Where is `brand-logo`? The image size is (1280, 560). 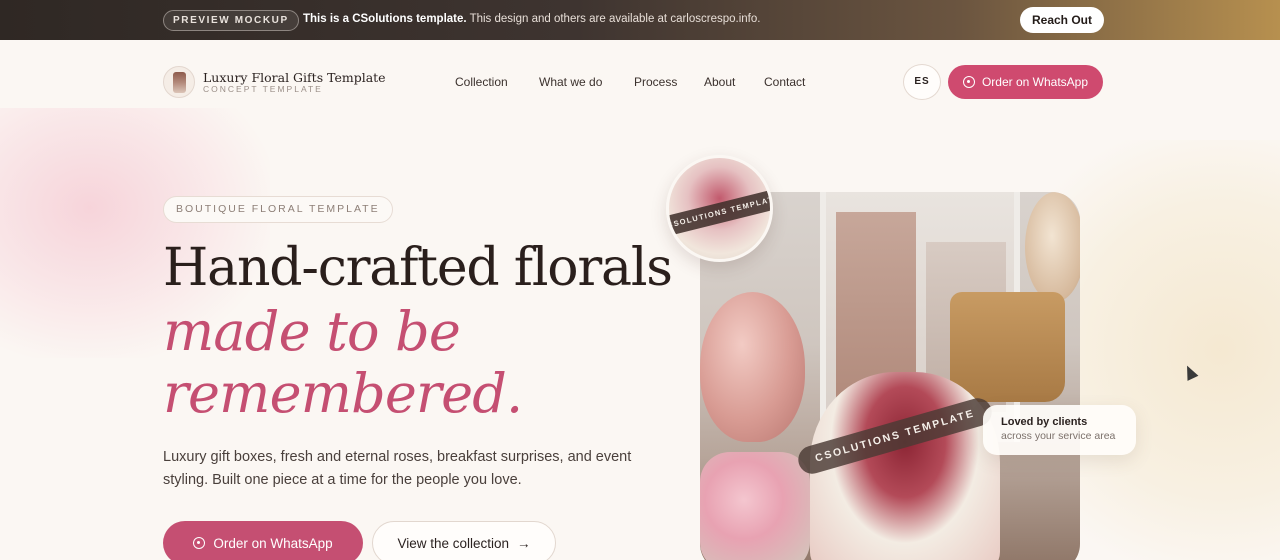
brand-logo is located at coordinates (179, 82).